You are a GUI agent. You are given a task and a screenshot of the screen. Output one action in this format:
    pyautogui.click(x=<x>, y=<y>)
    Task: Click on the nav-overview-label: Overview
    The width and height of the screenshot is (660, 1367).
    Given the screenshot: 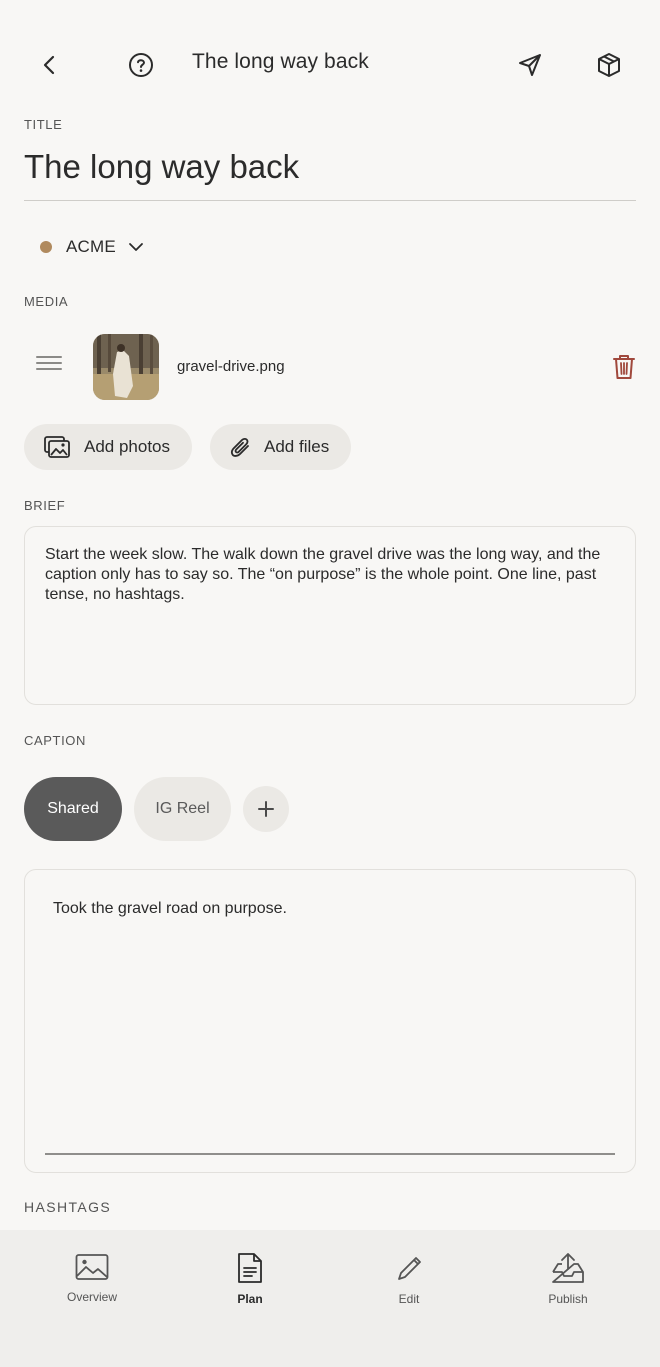 What is the action you would take?
    pyautogui.click(x=91, y=1297)
    